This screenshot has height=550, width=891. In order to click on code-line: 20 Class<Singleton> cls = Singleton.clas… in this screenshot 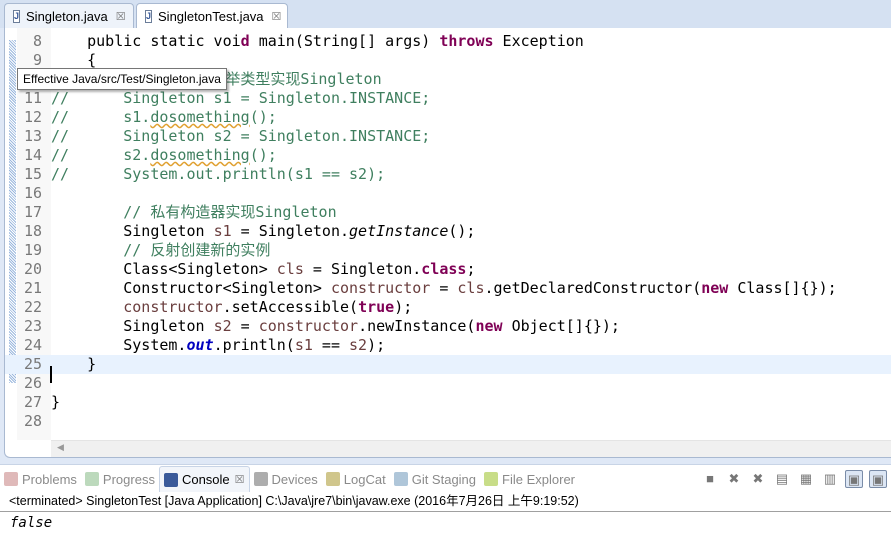, I will do `click(448, 269)`.